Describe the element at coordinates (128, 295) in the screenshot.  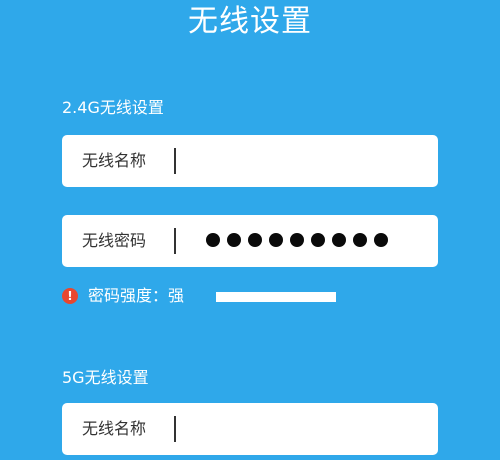
I see `password-strength-label: 密码强度：` at that location.